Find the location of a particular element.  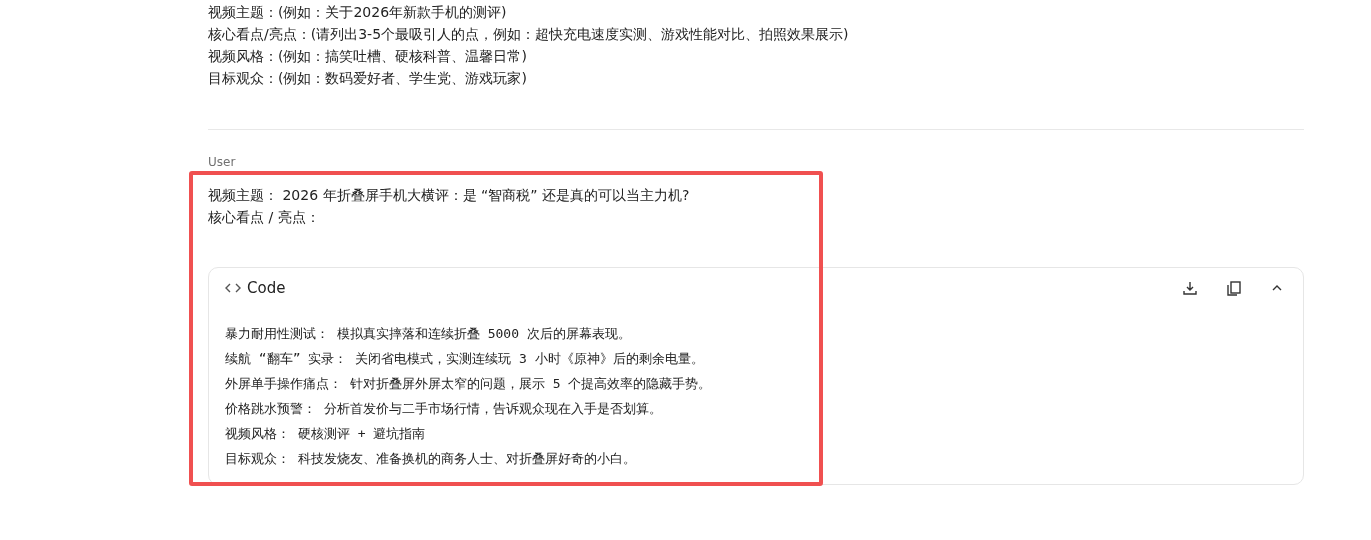

chevron-icon is located at coordinates (1277, 288).